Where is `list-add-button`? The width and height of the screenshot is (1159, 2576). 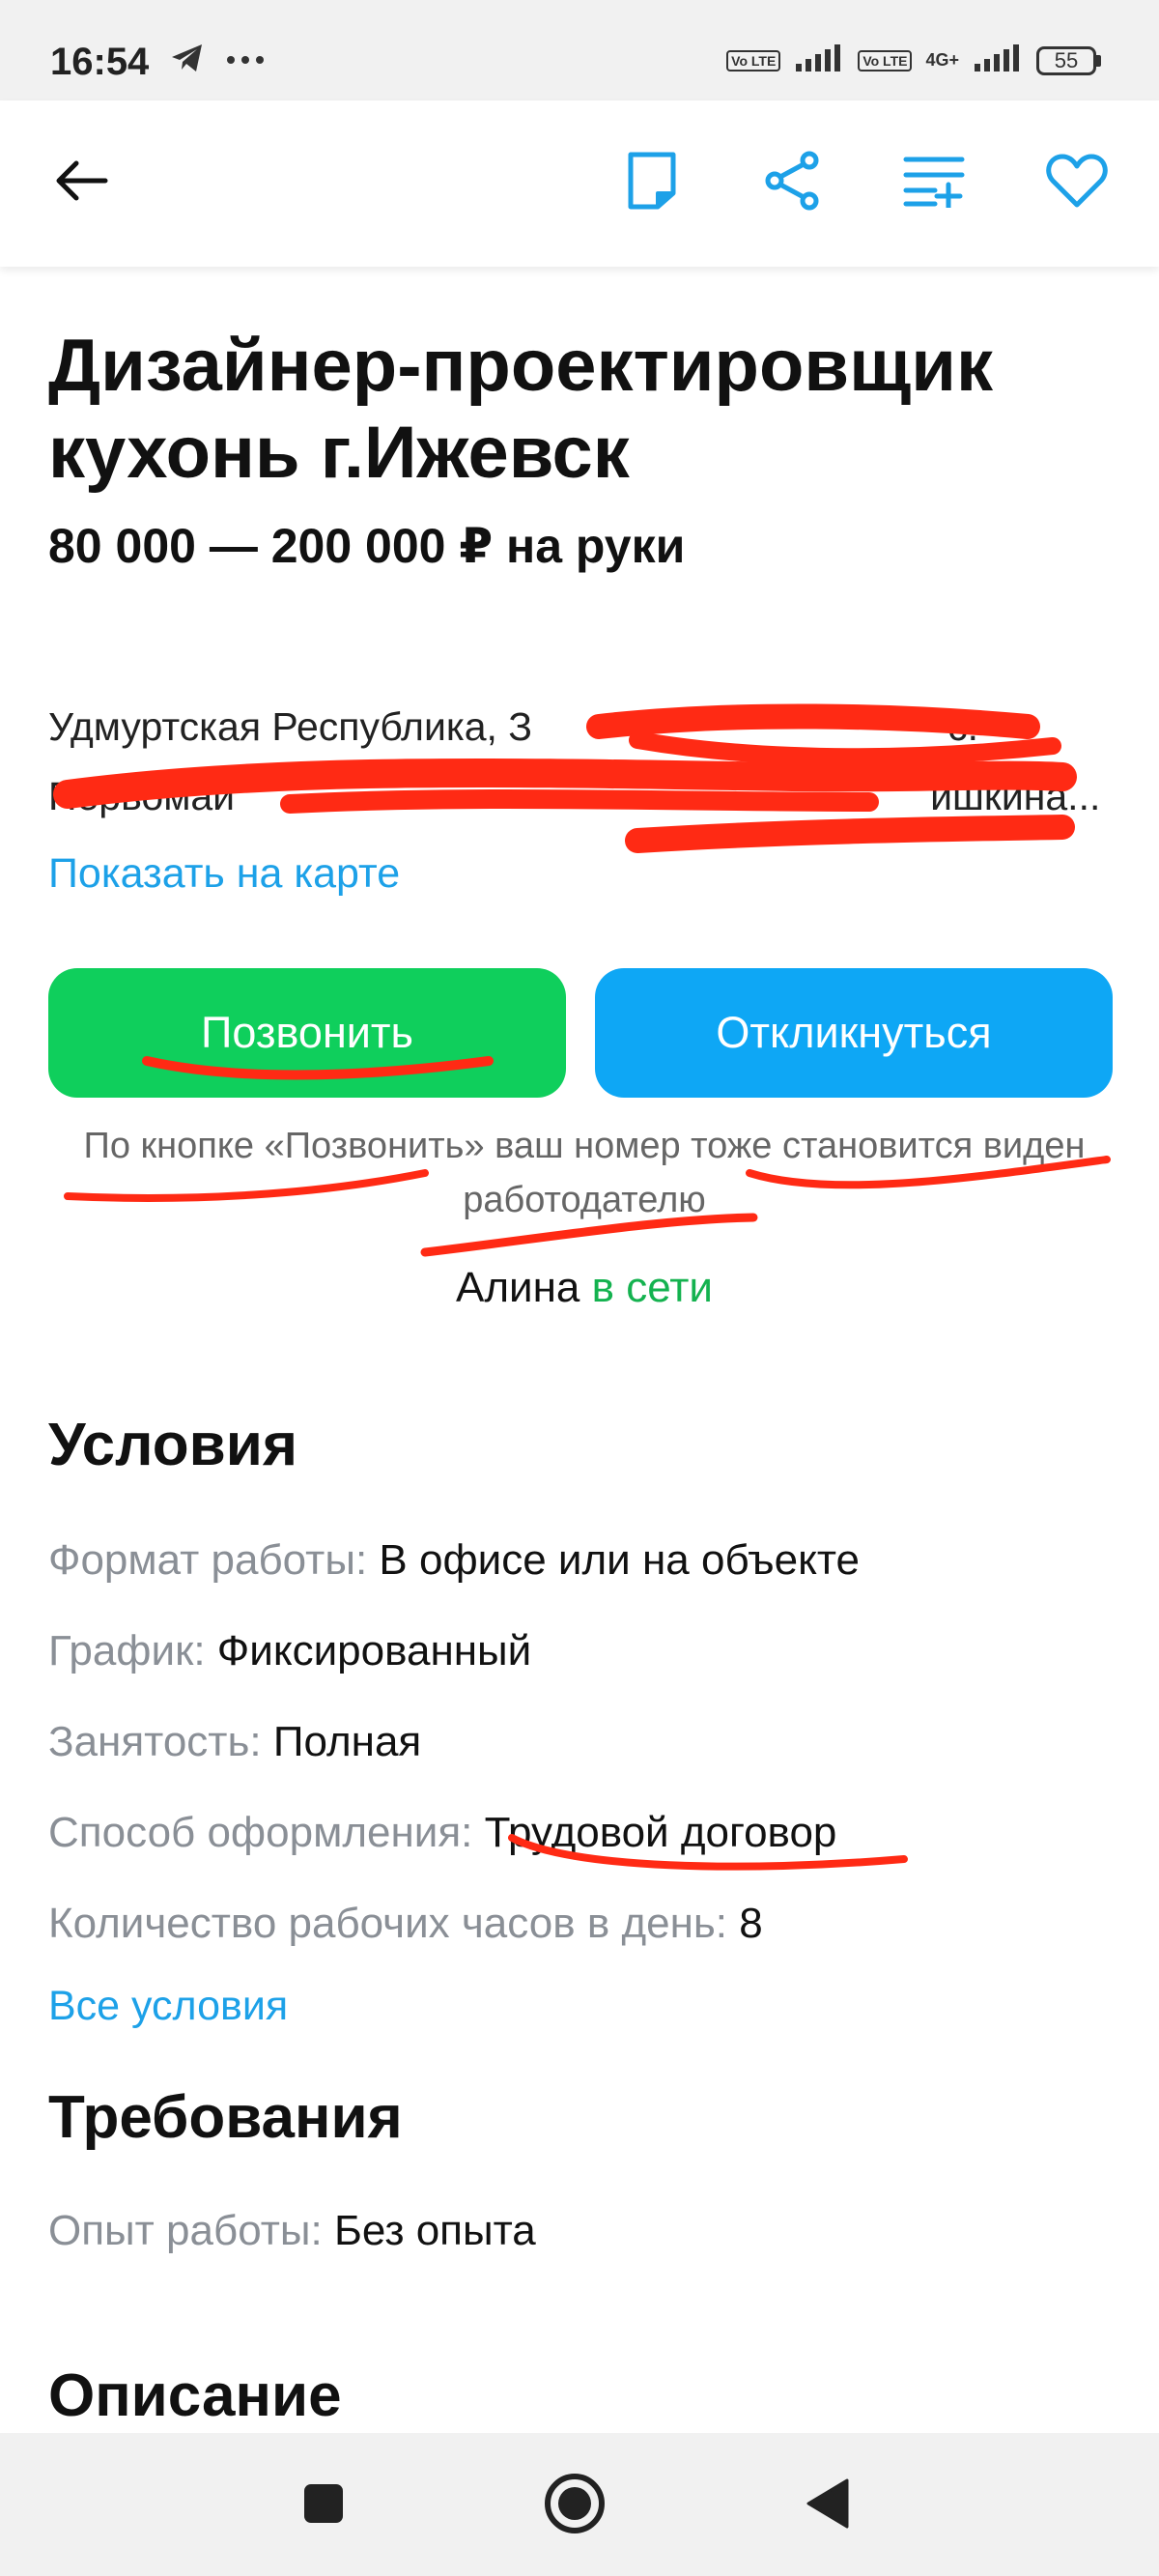
list-add-button is located at coordinates (933, 182).